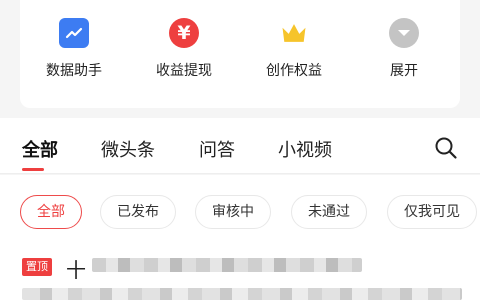 Image resolution: width=480 pixels, height=300 pixels. I want to click on tab-qa: 问答, so click(217, 149).